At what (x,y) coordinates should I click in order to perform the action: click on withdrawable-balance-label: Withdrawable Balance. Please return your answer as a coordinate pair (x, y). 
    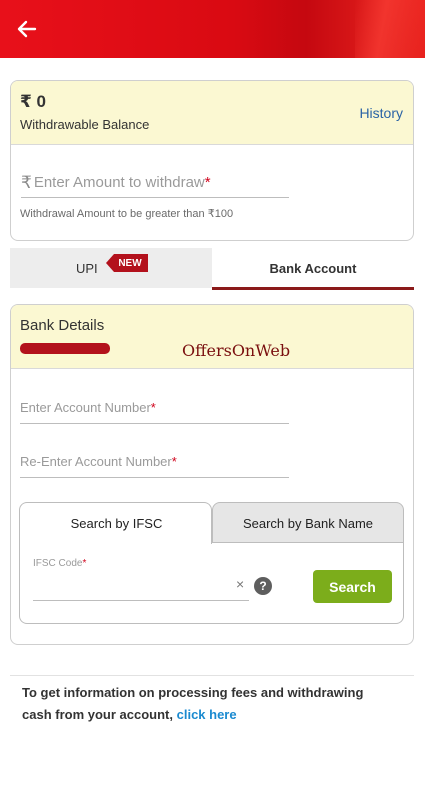
    Looking at the image, I should click on (85, 124).